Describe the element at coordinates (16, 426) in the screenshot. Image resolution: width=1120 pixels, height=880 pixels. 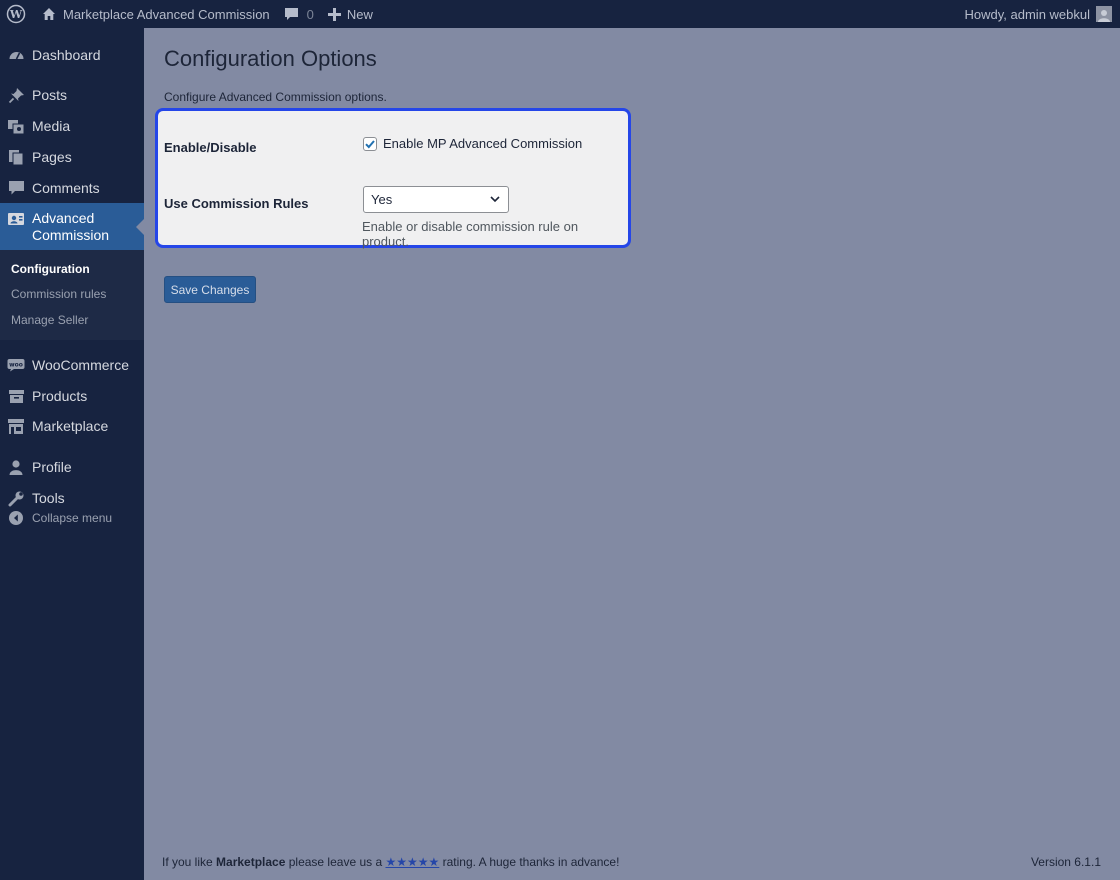
I see `store-icon` at that location.